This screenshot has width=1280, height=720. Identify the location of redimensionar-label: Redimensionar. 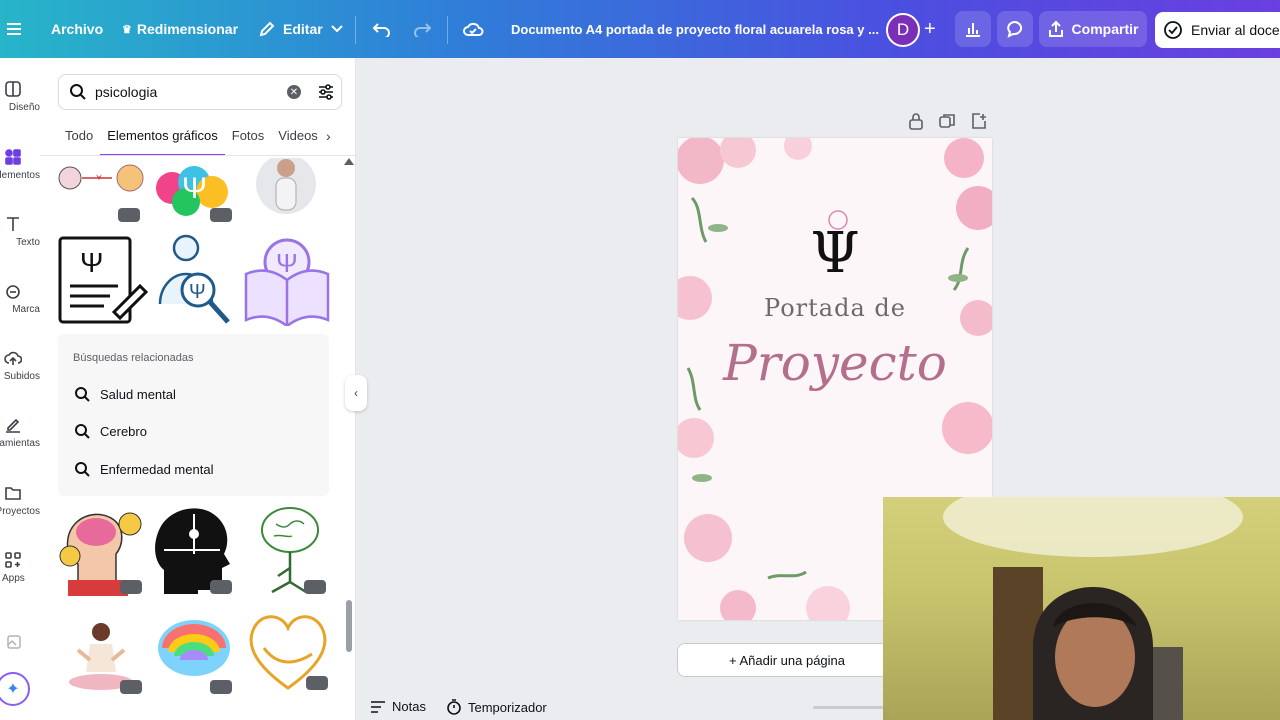
(187, 29).